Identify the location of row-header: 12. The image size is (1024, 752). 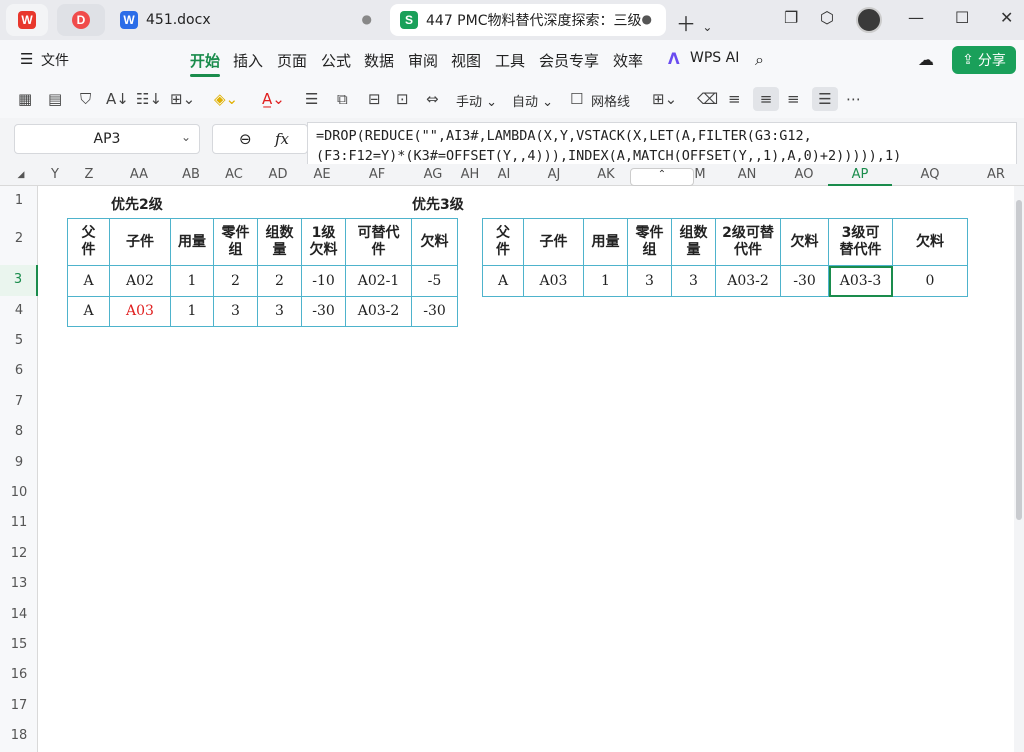
(19, 553).